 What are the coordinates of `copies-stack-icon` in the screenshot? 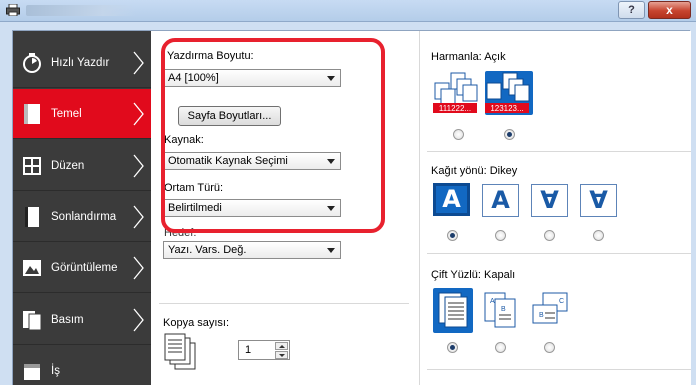 It's located at (180, 351).